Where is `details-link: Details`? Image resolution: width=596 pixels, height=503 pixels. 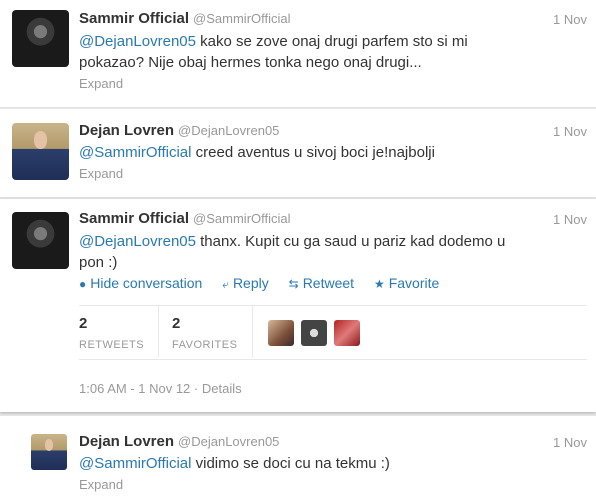
details-link: Details is located at coordinates (222, 388).